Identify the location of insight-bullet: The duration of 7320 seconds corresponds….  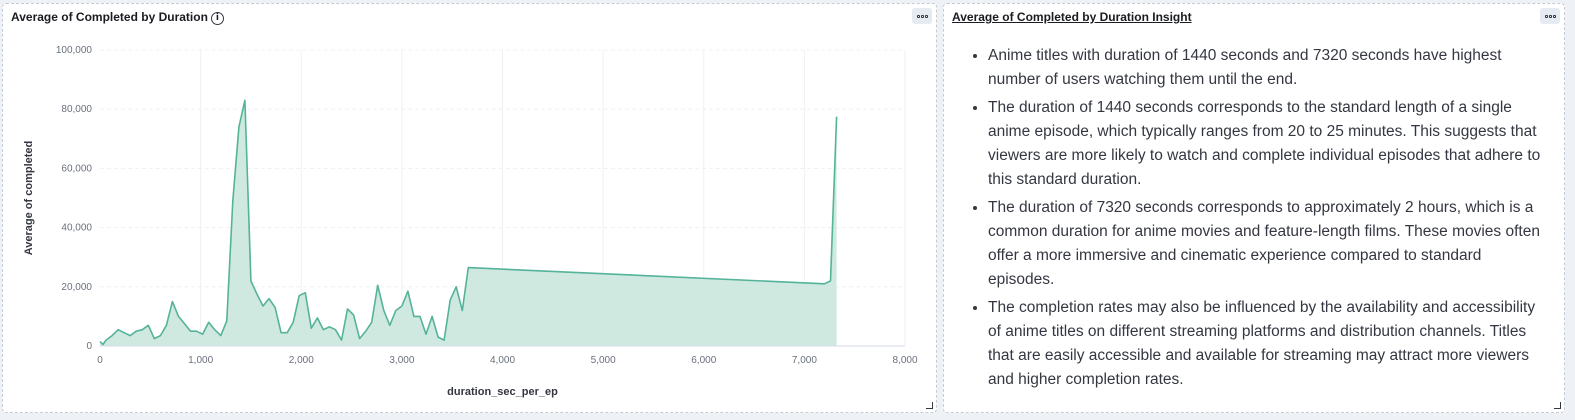
(1268, 244).